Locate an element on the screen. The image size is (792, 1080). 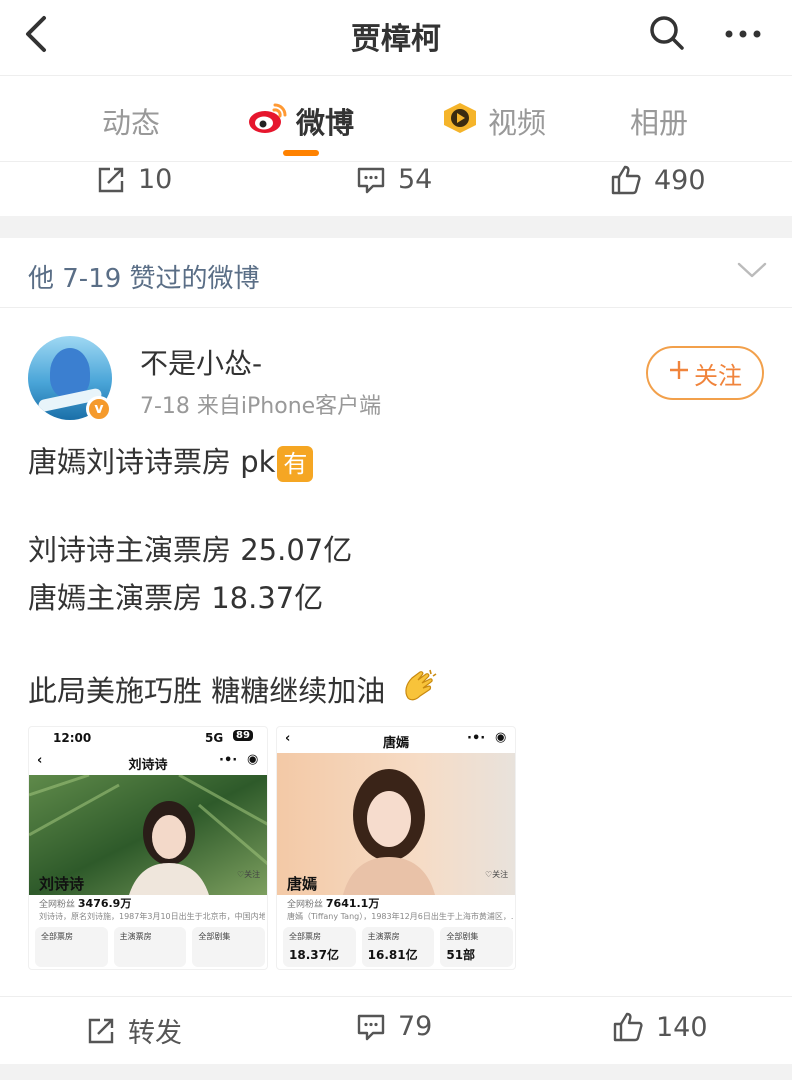
actress-name: 刘诗诗 is located at coordinates (62, 884).